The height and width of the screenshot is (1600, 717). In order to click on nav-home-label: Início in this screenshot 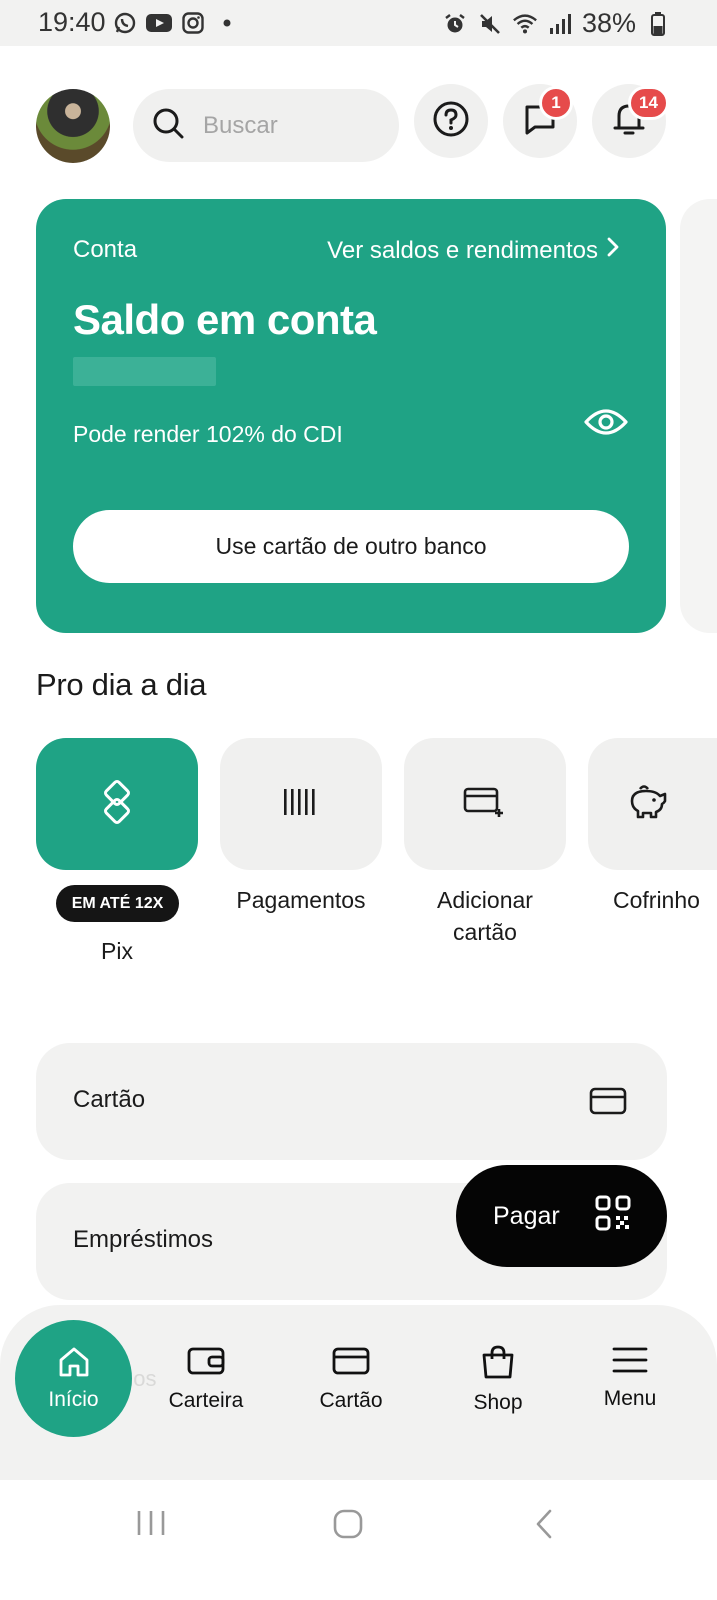, I will do `click(73, 1399)`.